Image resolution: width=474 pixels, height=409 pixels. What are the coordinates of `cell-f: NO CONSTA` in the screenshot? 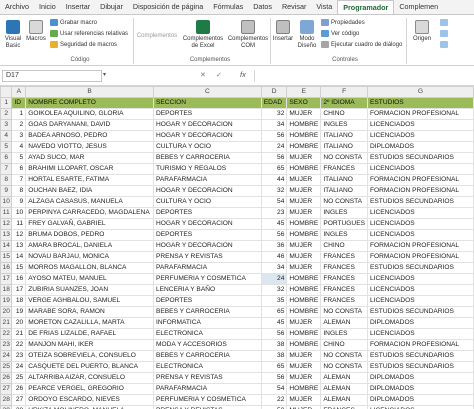 It's located at (344, 158).